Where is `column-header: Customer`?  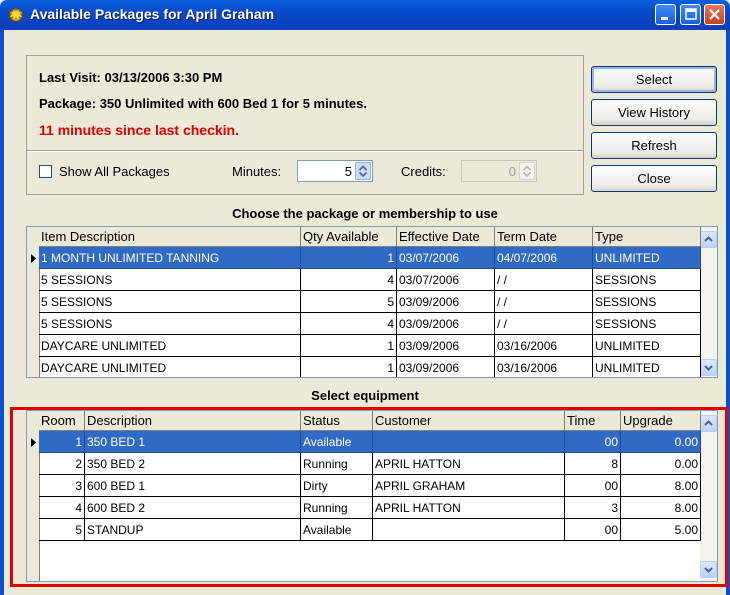 column-header: Customer is located at coordinates (469, 421).